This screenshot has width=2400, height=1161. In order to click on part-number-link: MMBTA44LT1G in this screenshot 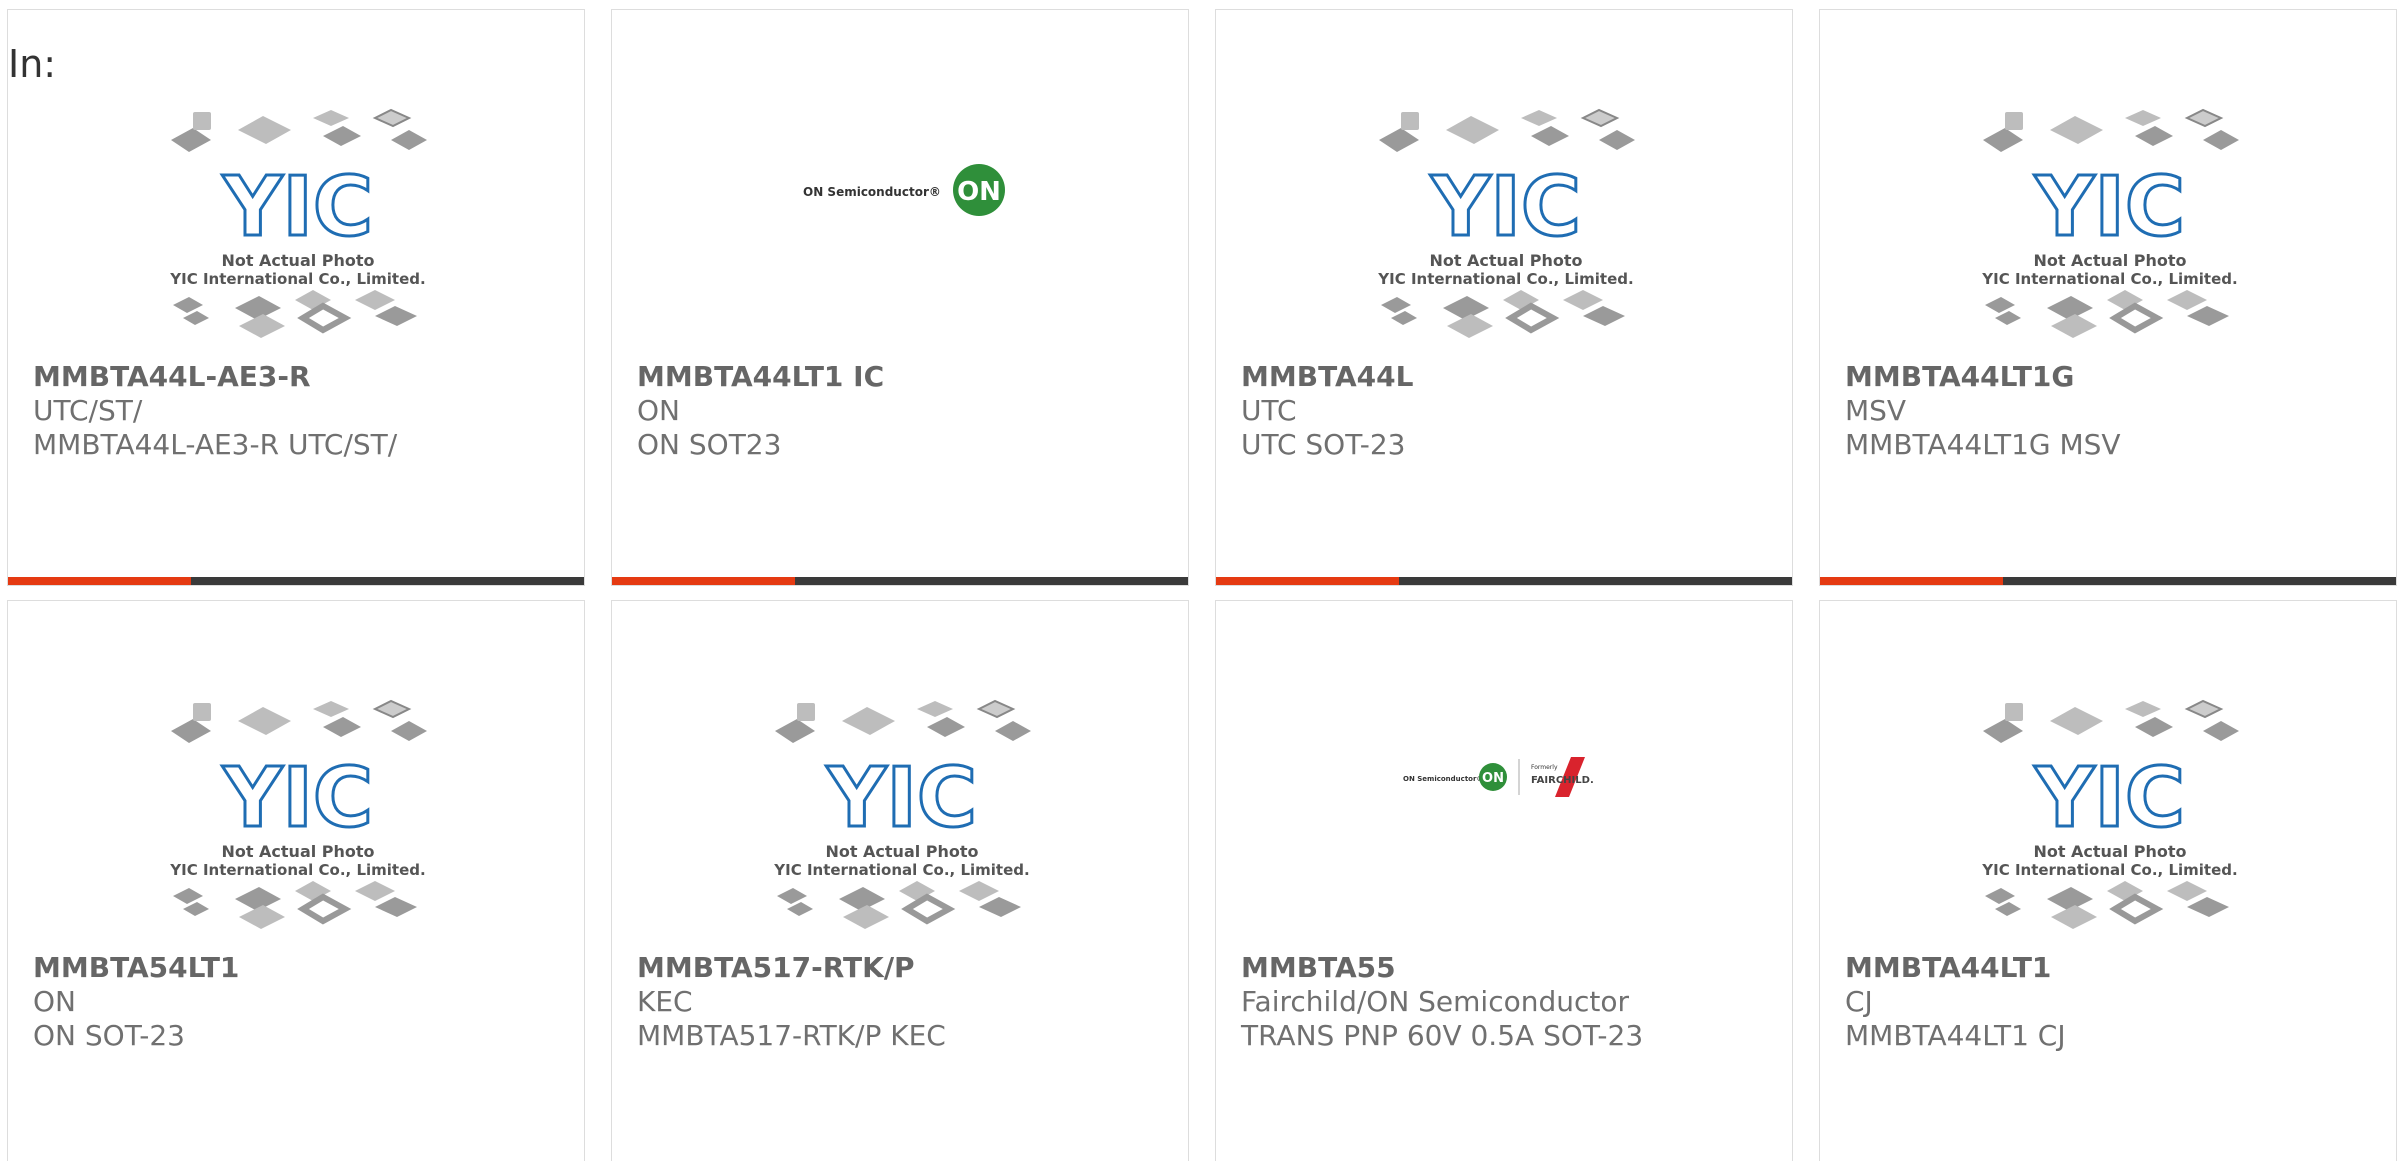, I will do `click(2110, 377)`.